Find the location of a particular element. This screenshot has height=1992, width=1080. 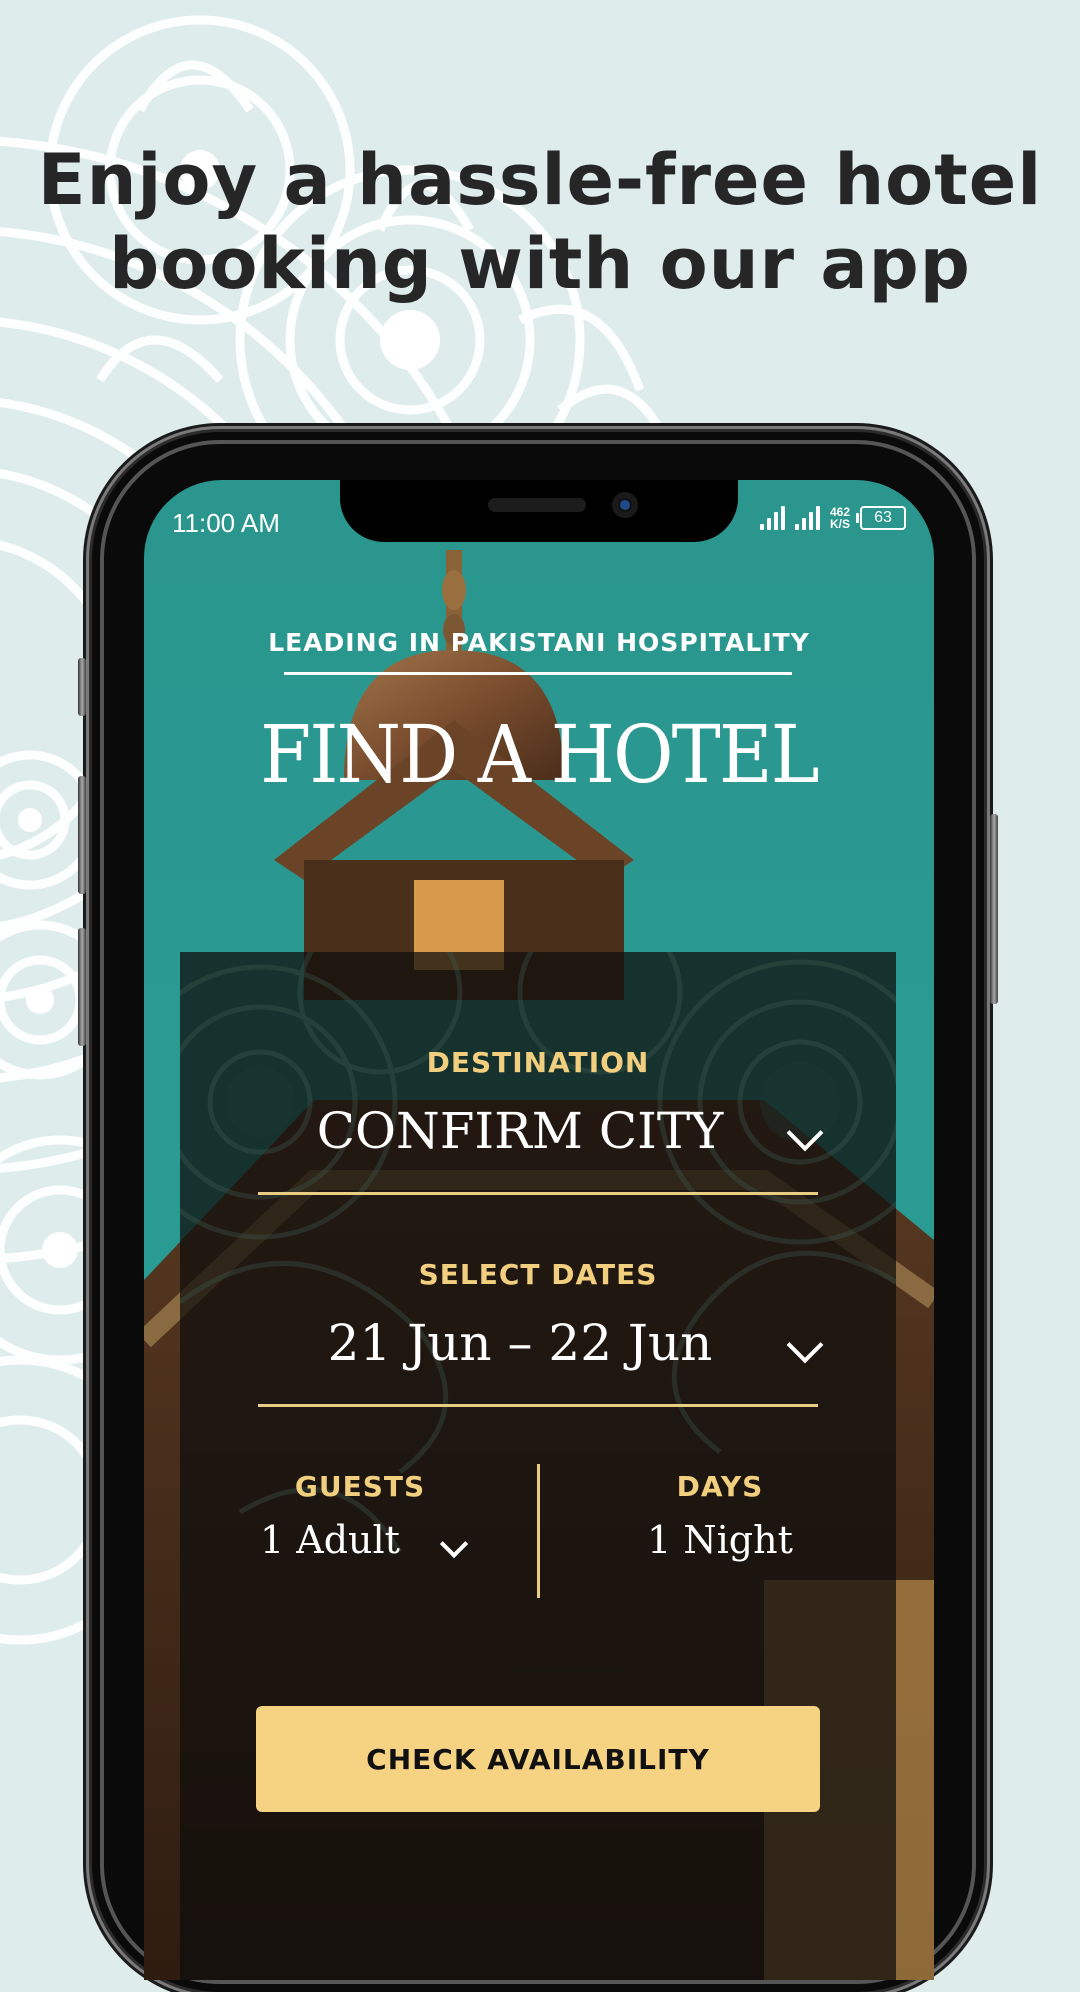

destination-label: DESTINATION is located at coordinates (538, 1062).